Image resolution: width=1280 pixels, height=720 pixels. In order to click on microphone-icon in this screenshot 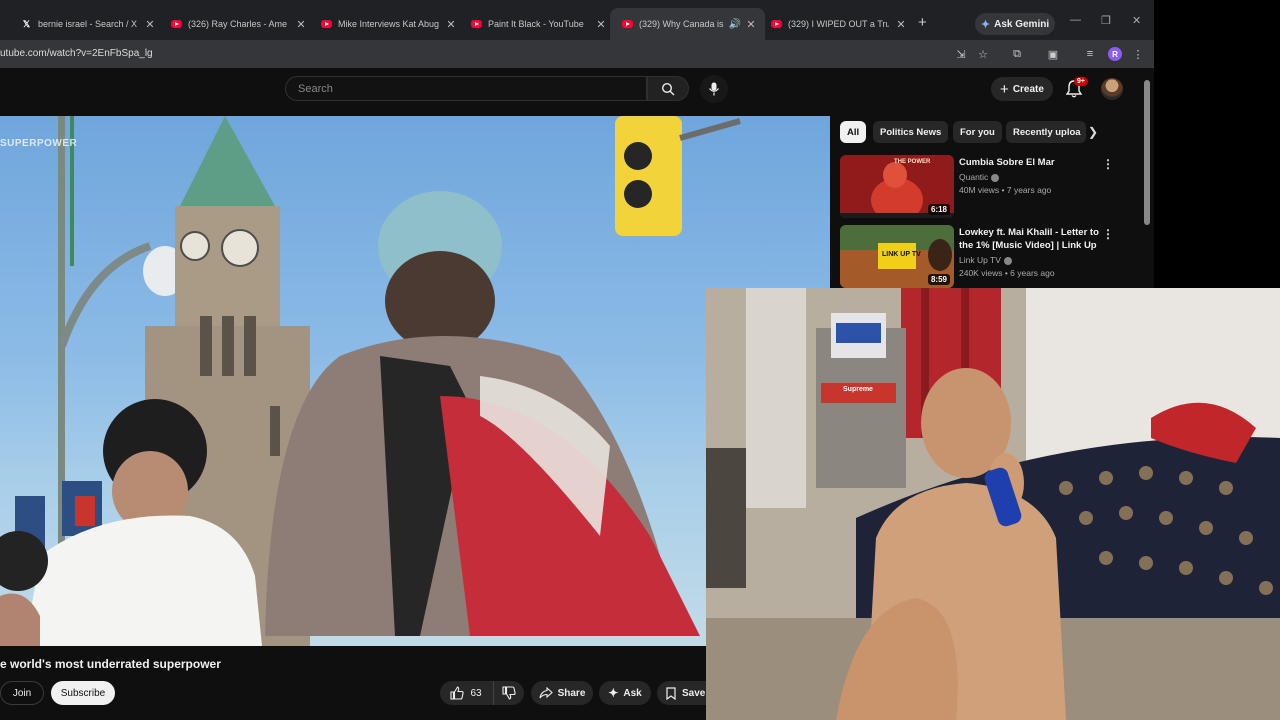, I will do `click(714, 89)`.